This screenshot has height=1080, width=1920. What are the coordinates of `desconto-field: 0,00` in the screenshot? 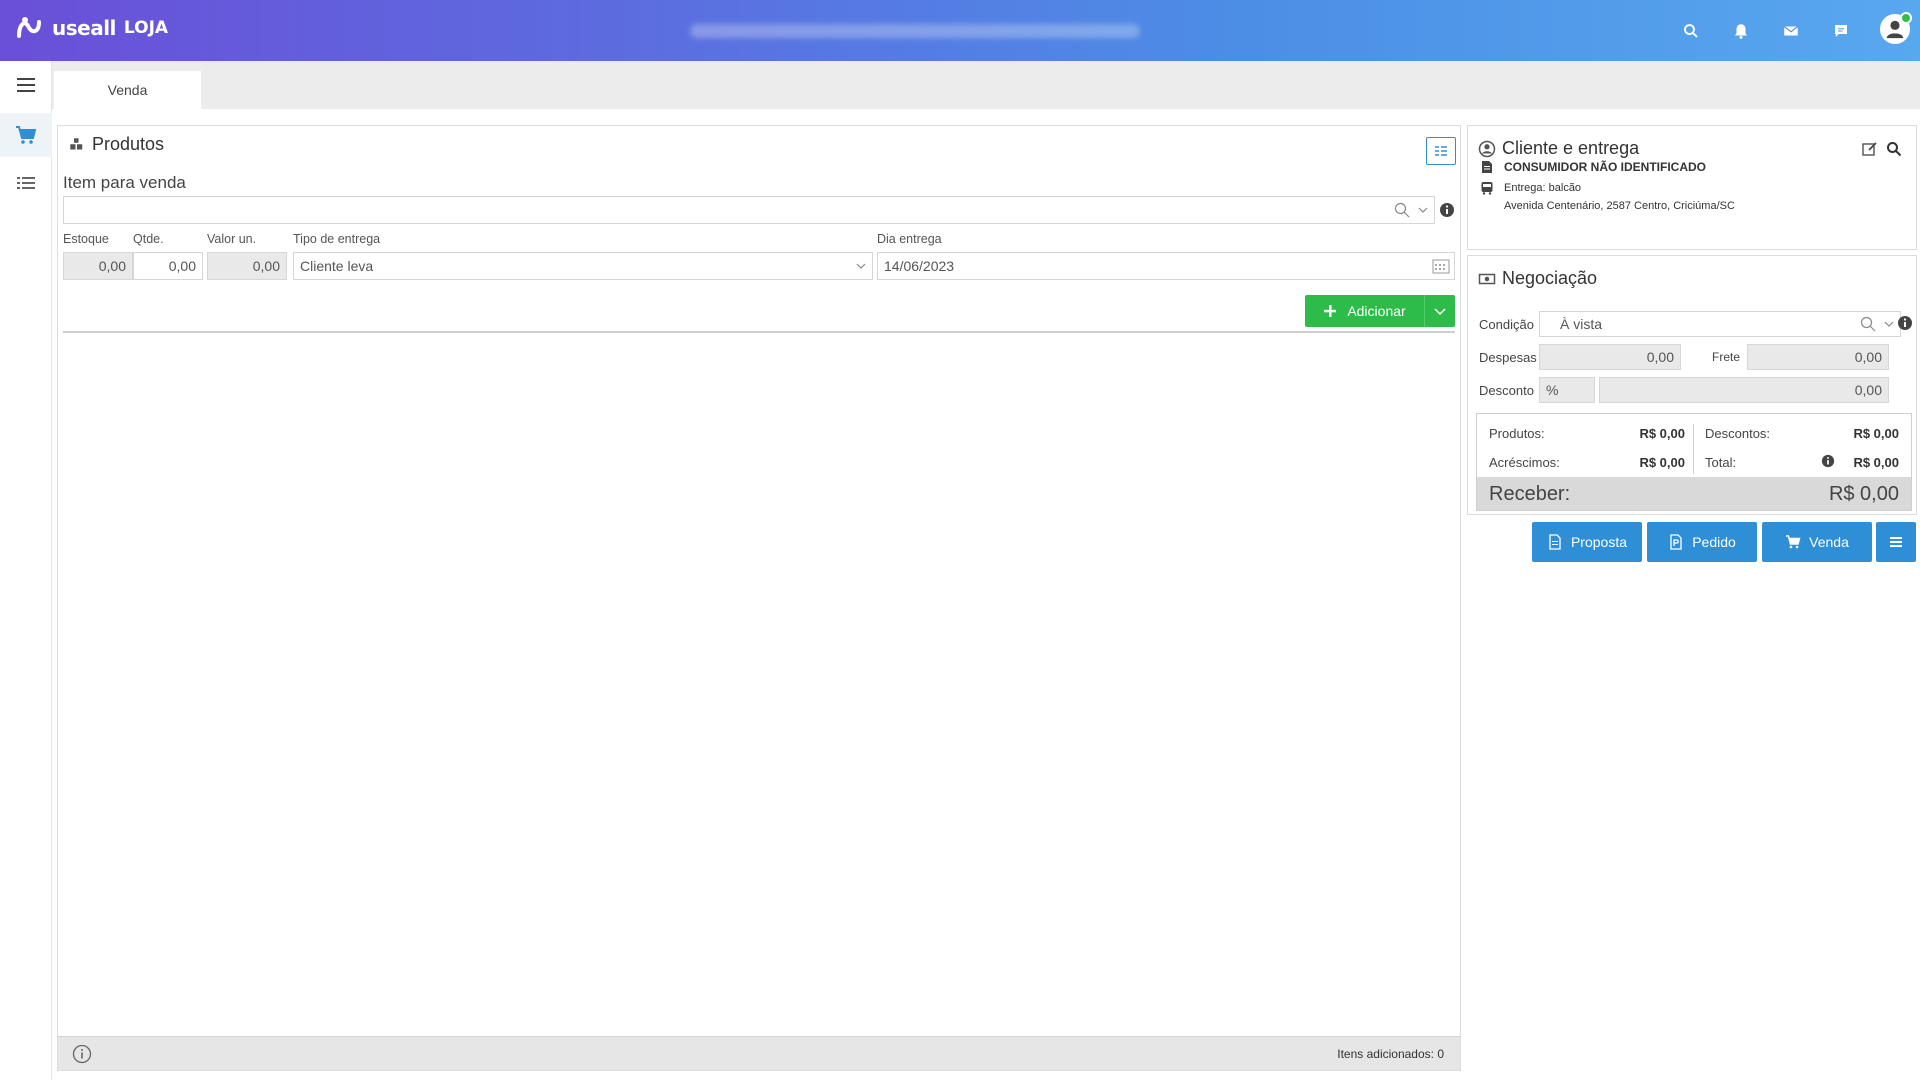 It's located at (1744, 390).